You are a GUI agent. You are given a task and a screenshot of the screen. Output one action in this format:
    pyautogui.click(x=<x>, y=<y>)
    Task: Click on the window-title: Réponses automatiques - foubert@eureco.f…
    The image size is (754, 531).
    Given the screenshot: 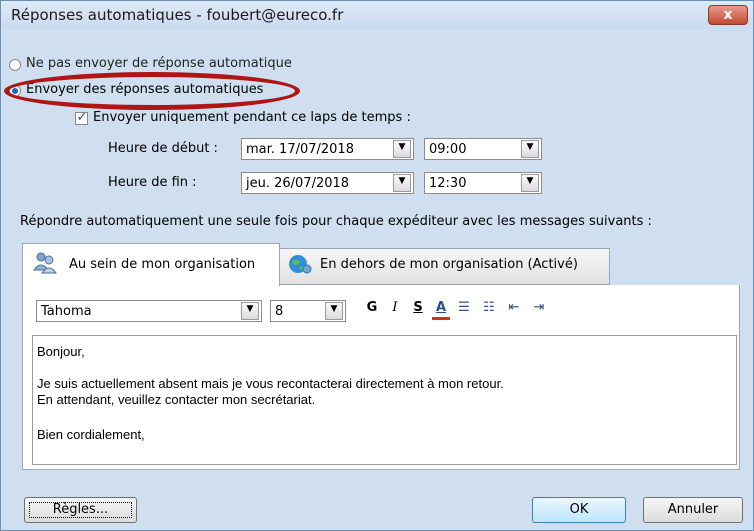 What is the action you would take?
    pyautogui.click(x=177, y=15)
    